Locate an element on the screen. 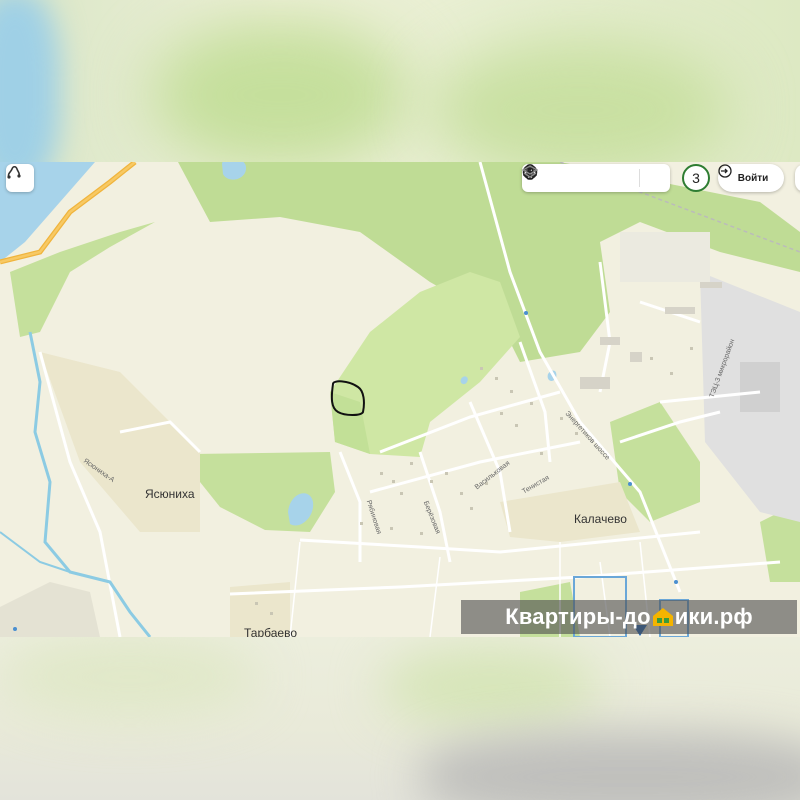 Image resolution: width=800 pixels, height=800 pixels. transit-icon is located at coordinates (552, 177).